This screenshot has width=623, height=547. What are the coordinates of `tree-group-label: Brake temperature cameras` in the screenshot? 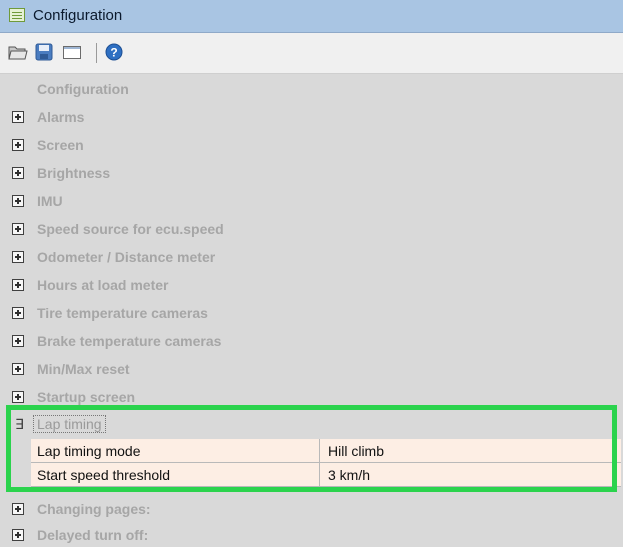 It's located at (129, 341).